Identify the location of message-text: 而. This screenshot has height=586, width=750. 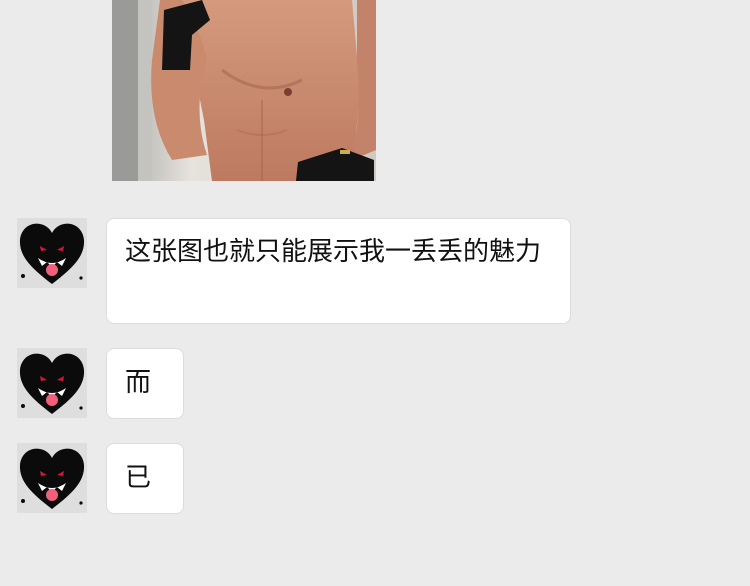
(138, 383).